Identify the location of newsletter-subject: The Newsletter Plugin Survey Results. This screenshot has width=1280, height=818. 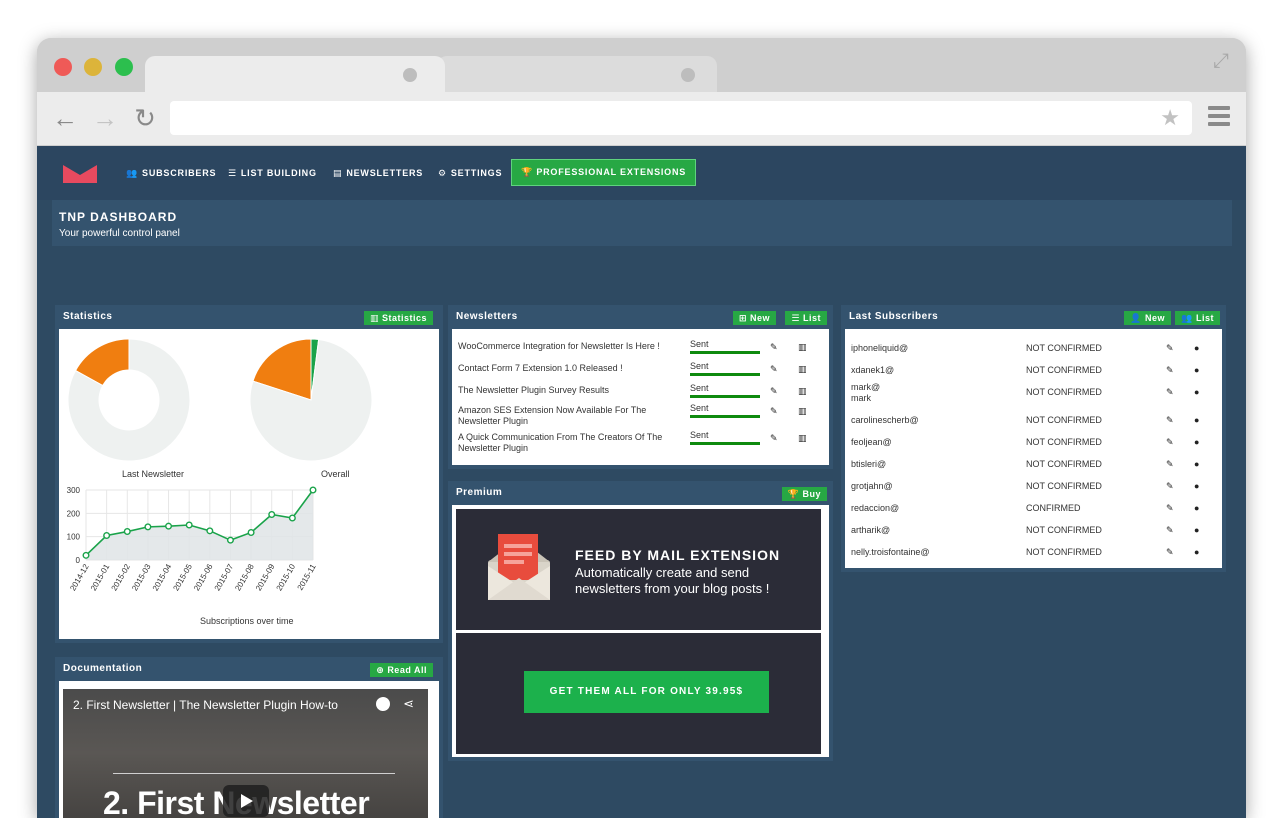
(568, 390).